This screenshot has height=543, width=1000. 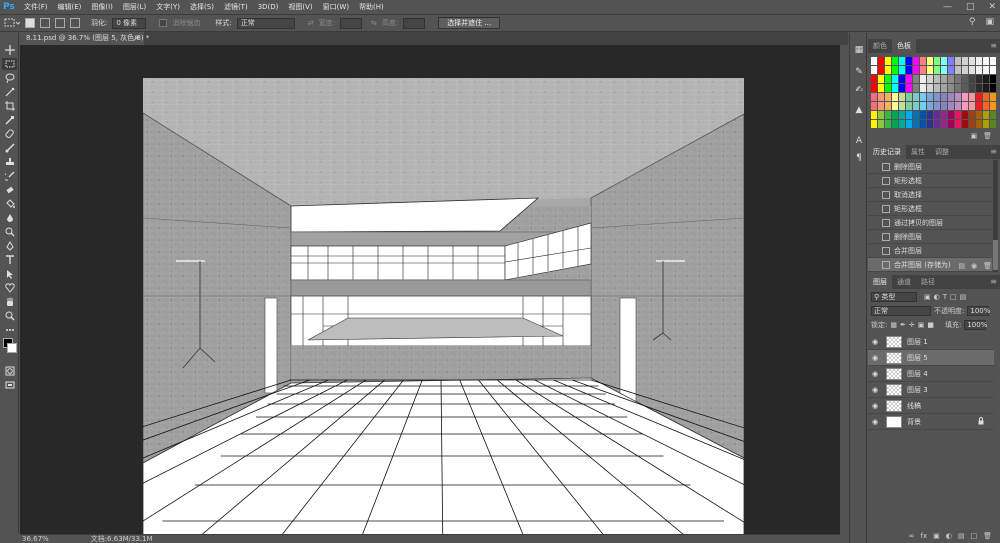 What do you see at coordinates (12, 348) in the screenshot?
I see `background-color-swatch` at bounding box center [12, 348].